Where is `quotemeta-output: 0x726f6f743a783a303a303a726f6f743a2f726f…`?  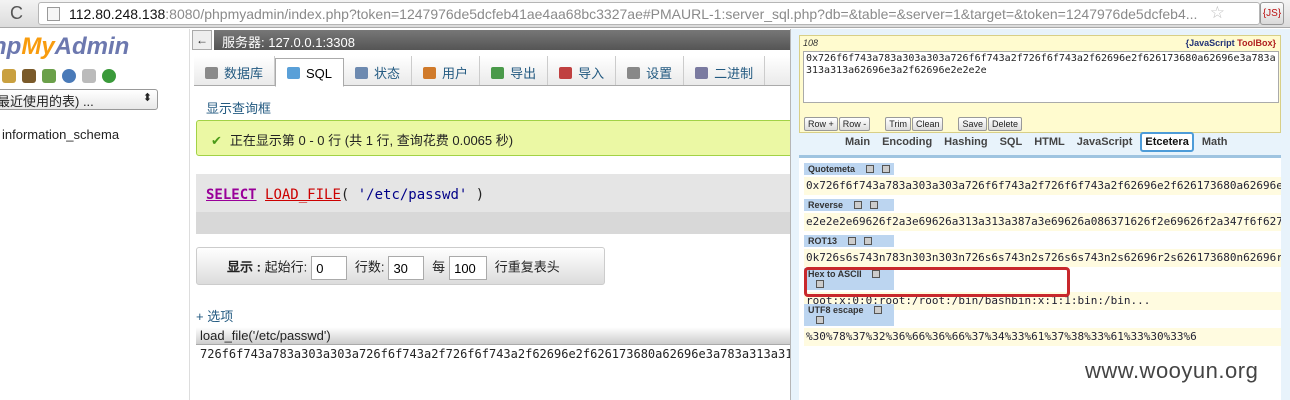
quotemeta-output: 0x726f6f743a783a303a303a726f6f743a2f726f… is located at coordinates (1042, 186).